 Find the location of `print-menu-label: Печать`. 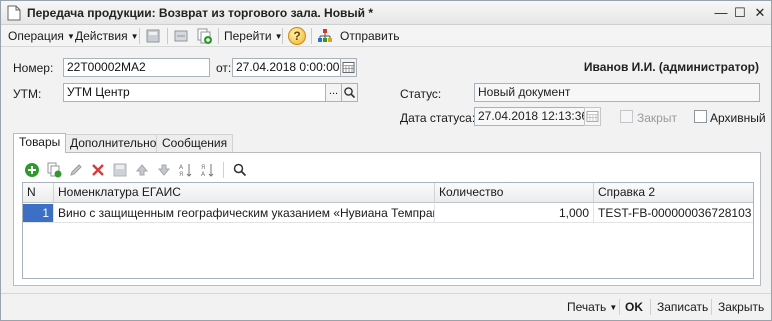

print-menu-label: Печать is located at coordinates (587, 307).